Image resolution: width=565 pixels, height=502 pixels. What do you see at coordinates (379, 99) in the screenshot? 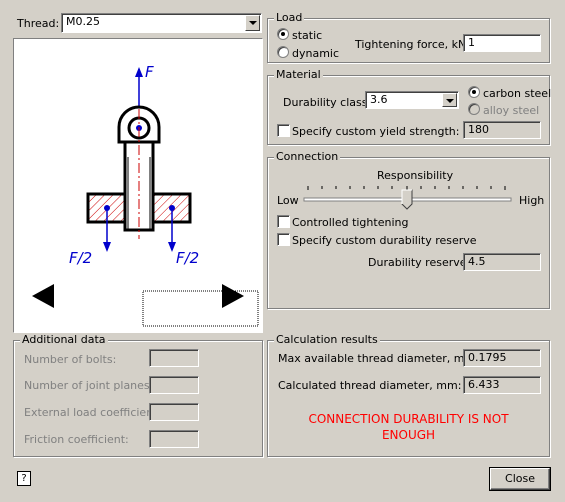
I see `durability-class-value: 3.6` at bounding box center [379, 99].